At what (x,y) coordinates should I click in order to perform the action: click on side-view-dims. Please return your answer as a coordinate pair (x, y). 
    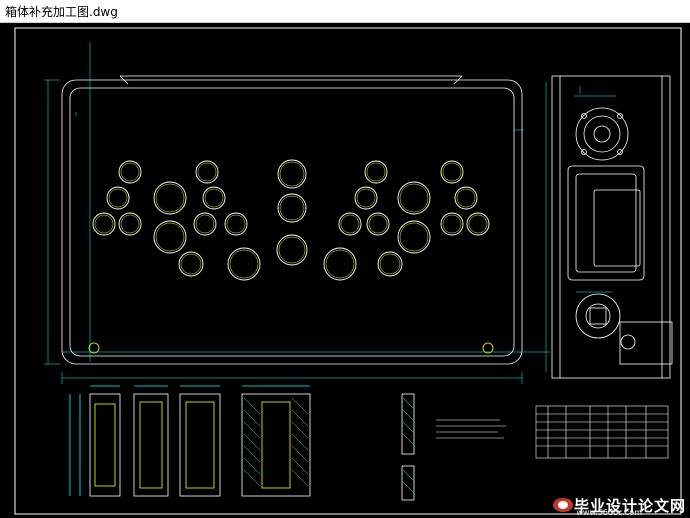
    Looking at the image, I should click on (580, 227).